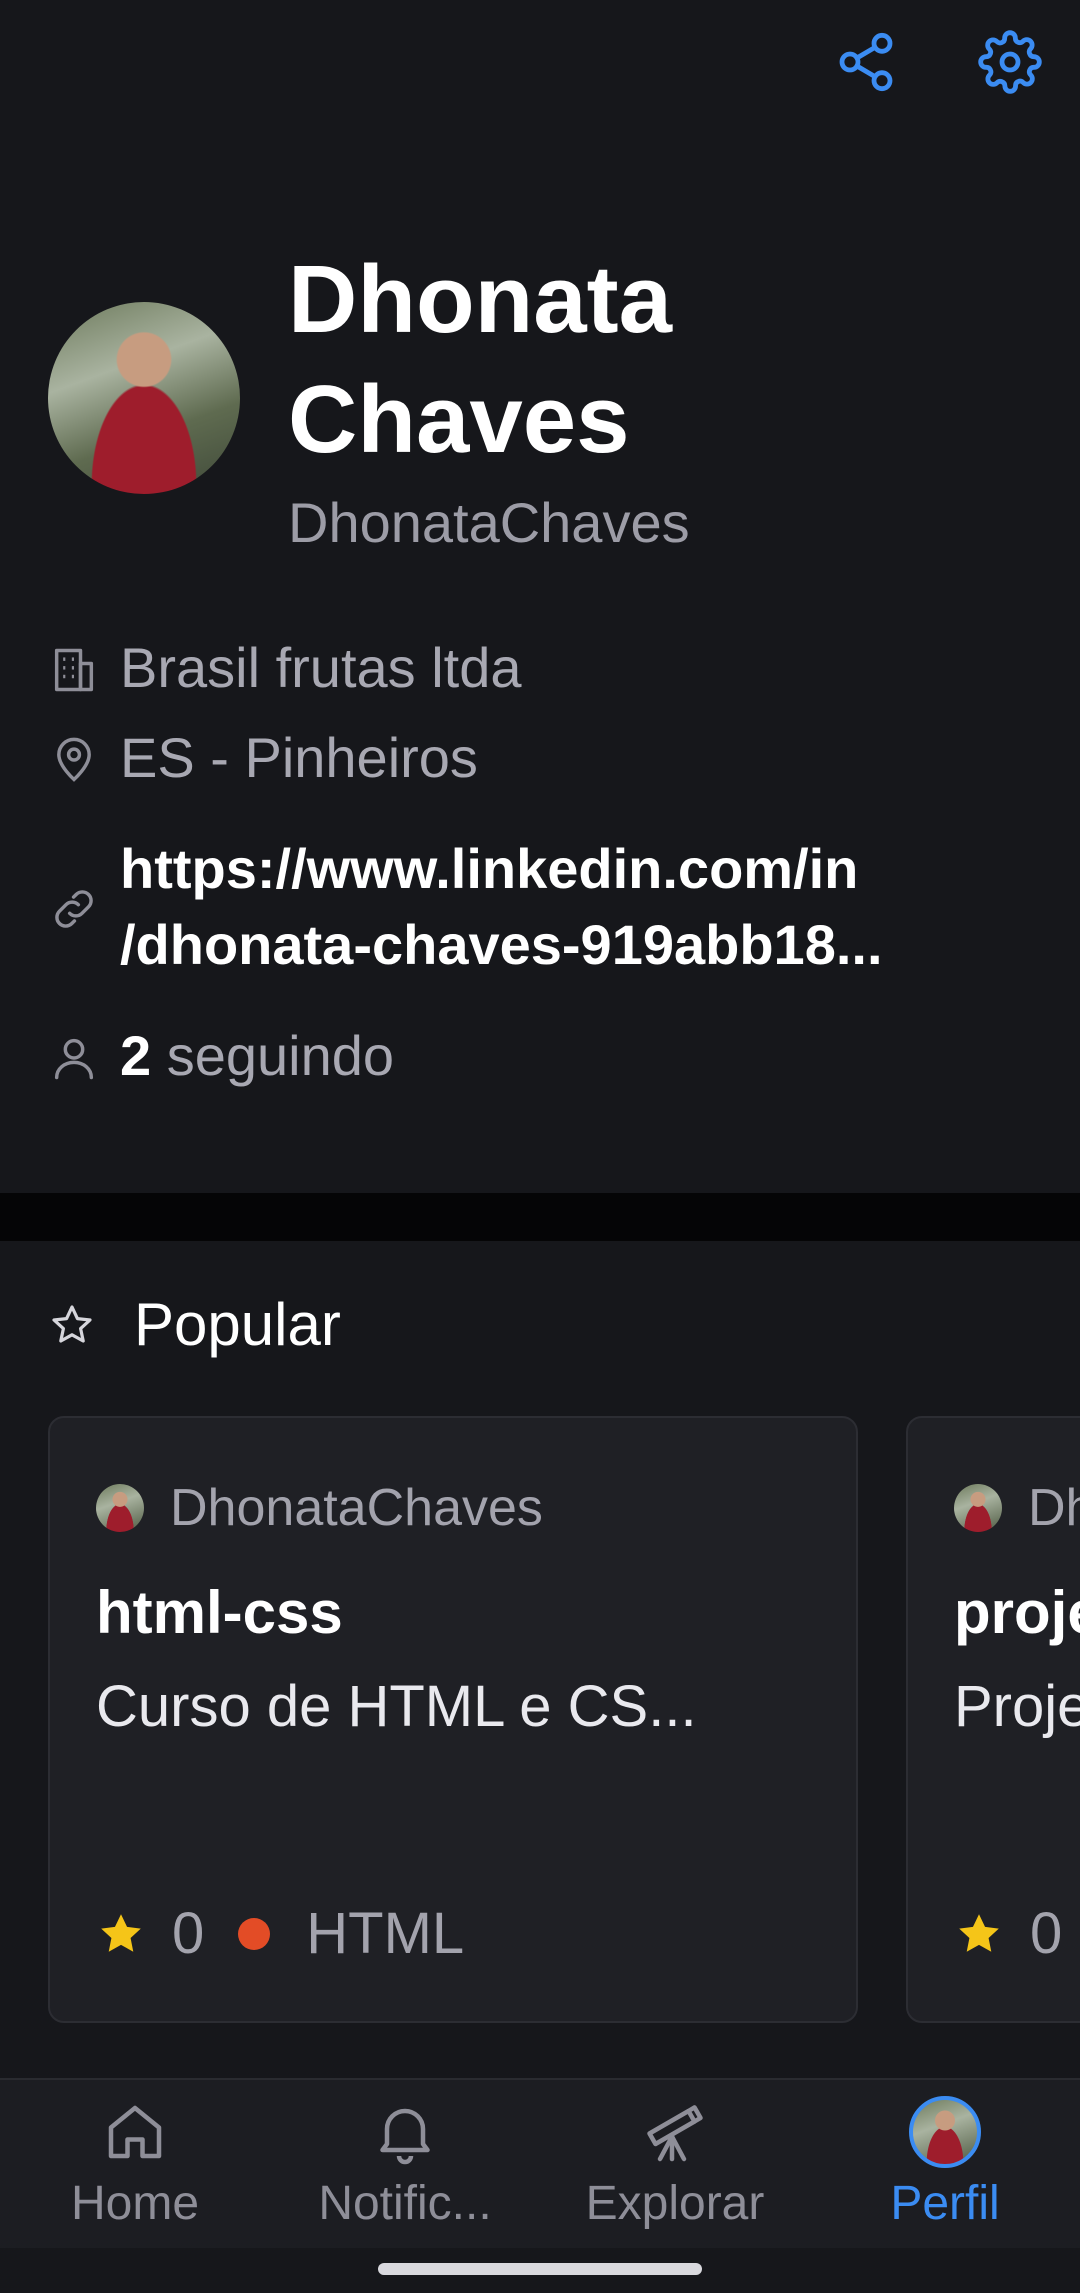  What do you see at coordinates (74, 907) in the screenshot?
I see `link-icon` at bounding box center [74, 907].